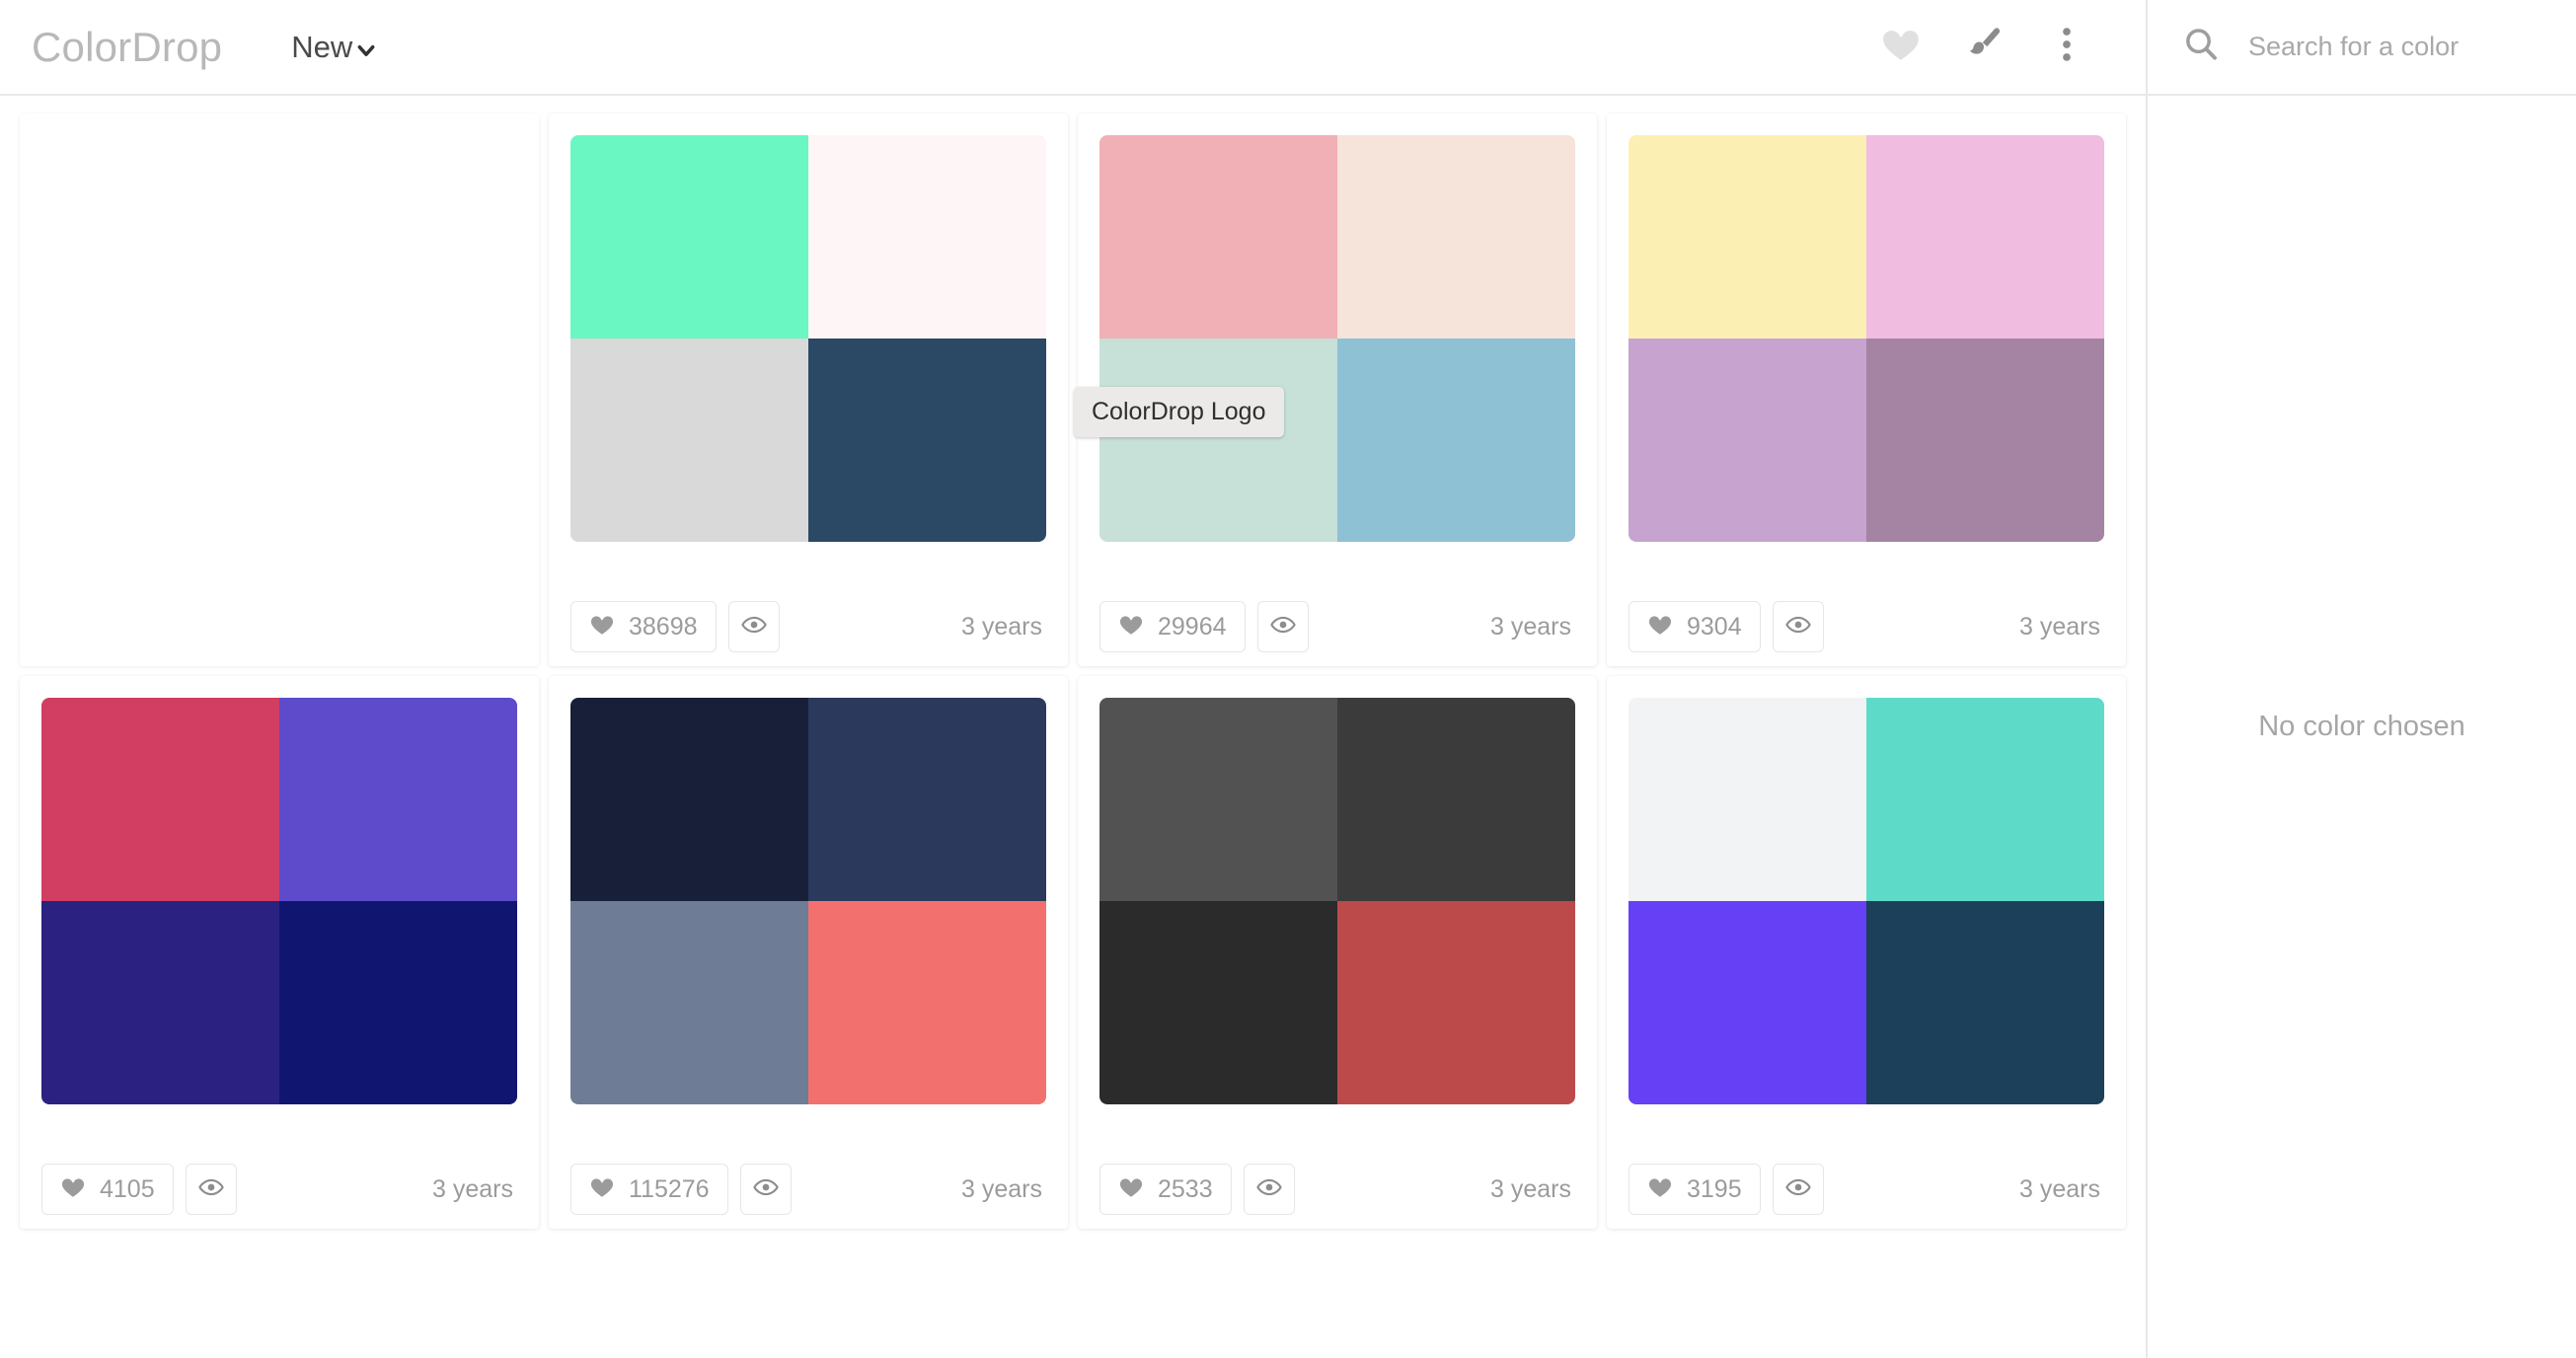  I want to click on palette-card: 9304 3 years, so click(1866, 389).